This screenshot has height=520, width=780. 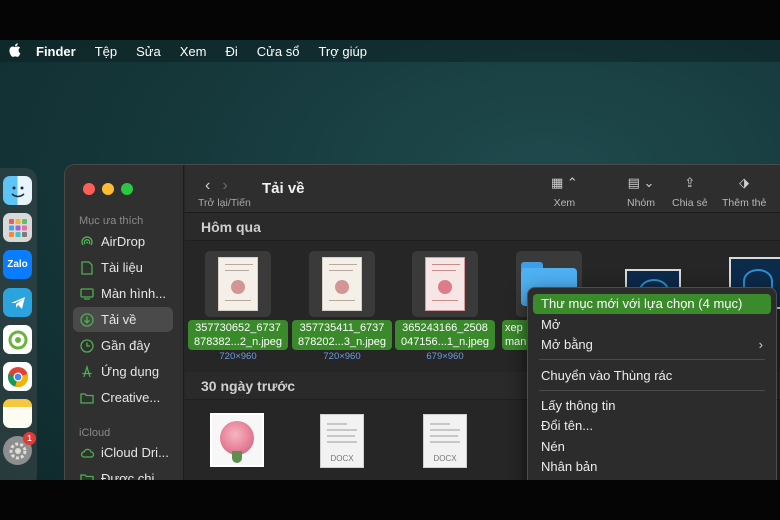 I want to click on launchpad-icon, so click(x=17, y=227).